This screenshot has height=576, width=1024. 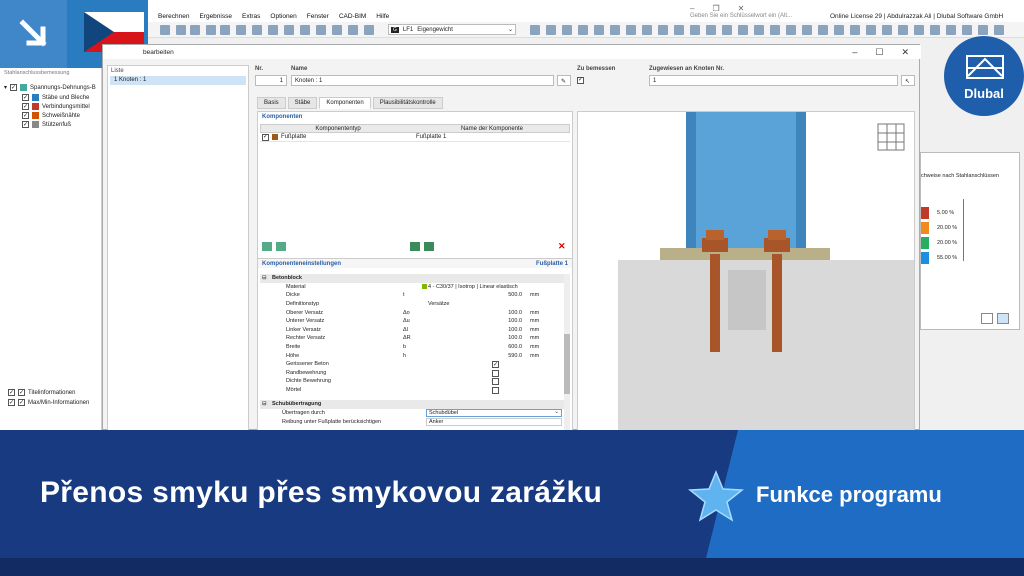 I want to click on menu-item: Berechnen, so click(x=173, y=16).